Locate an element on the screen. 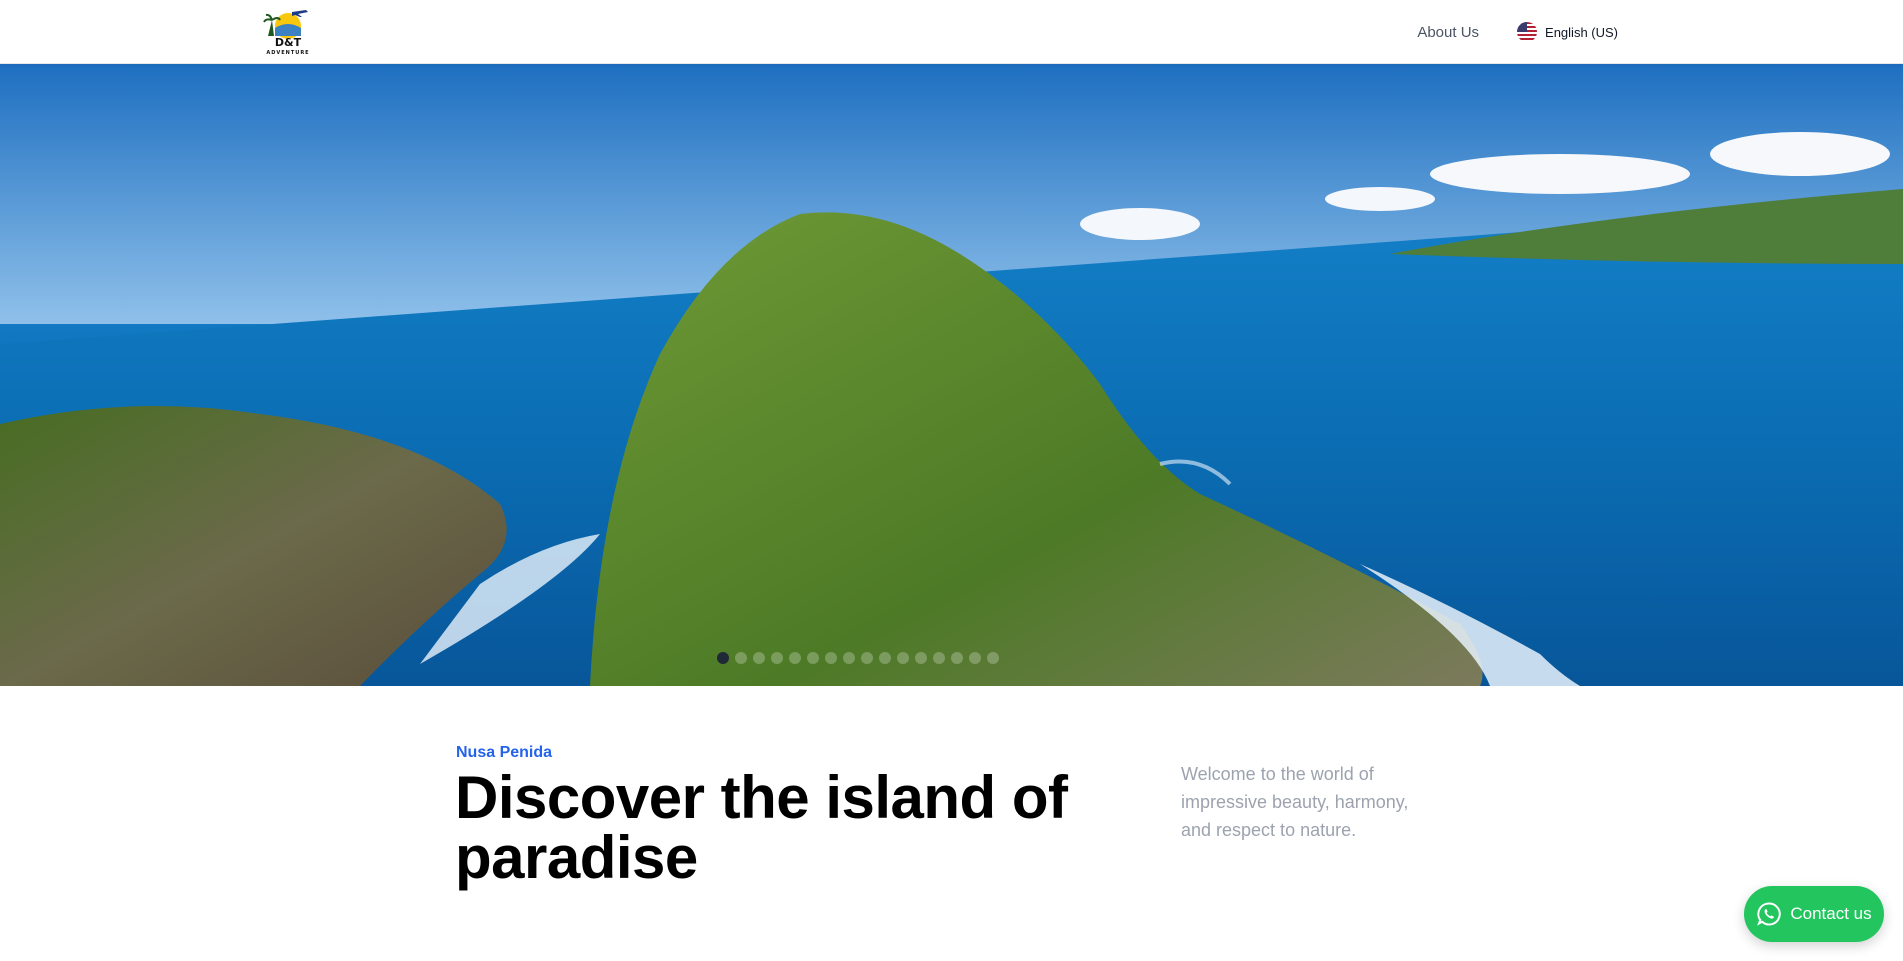 This screenshot has width=1903, height=961. logo-icon: D&T ADVENTURE is located at coordinates (286, 33).